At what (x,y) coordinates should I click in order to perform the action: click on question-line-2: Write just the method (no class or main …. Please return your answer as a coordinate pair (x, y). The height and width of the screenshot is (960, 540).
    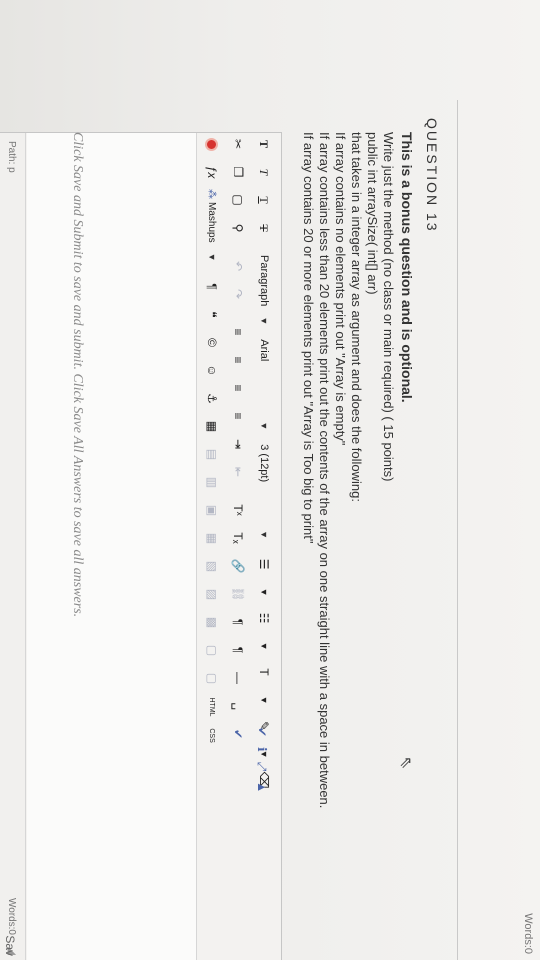
    Looking at the image, I should click on (388, 307).